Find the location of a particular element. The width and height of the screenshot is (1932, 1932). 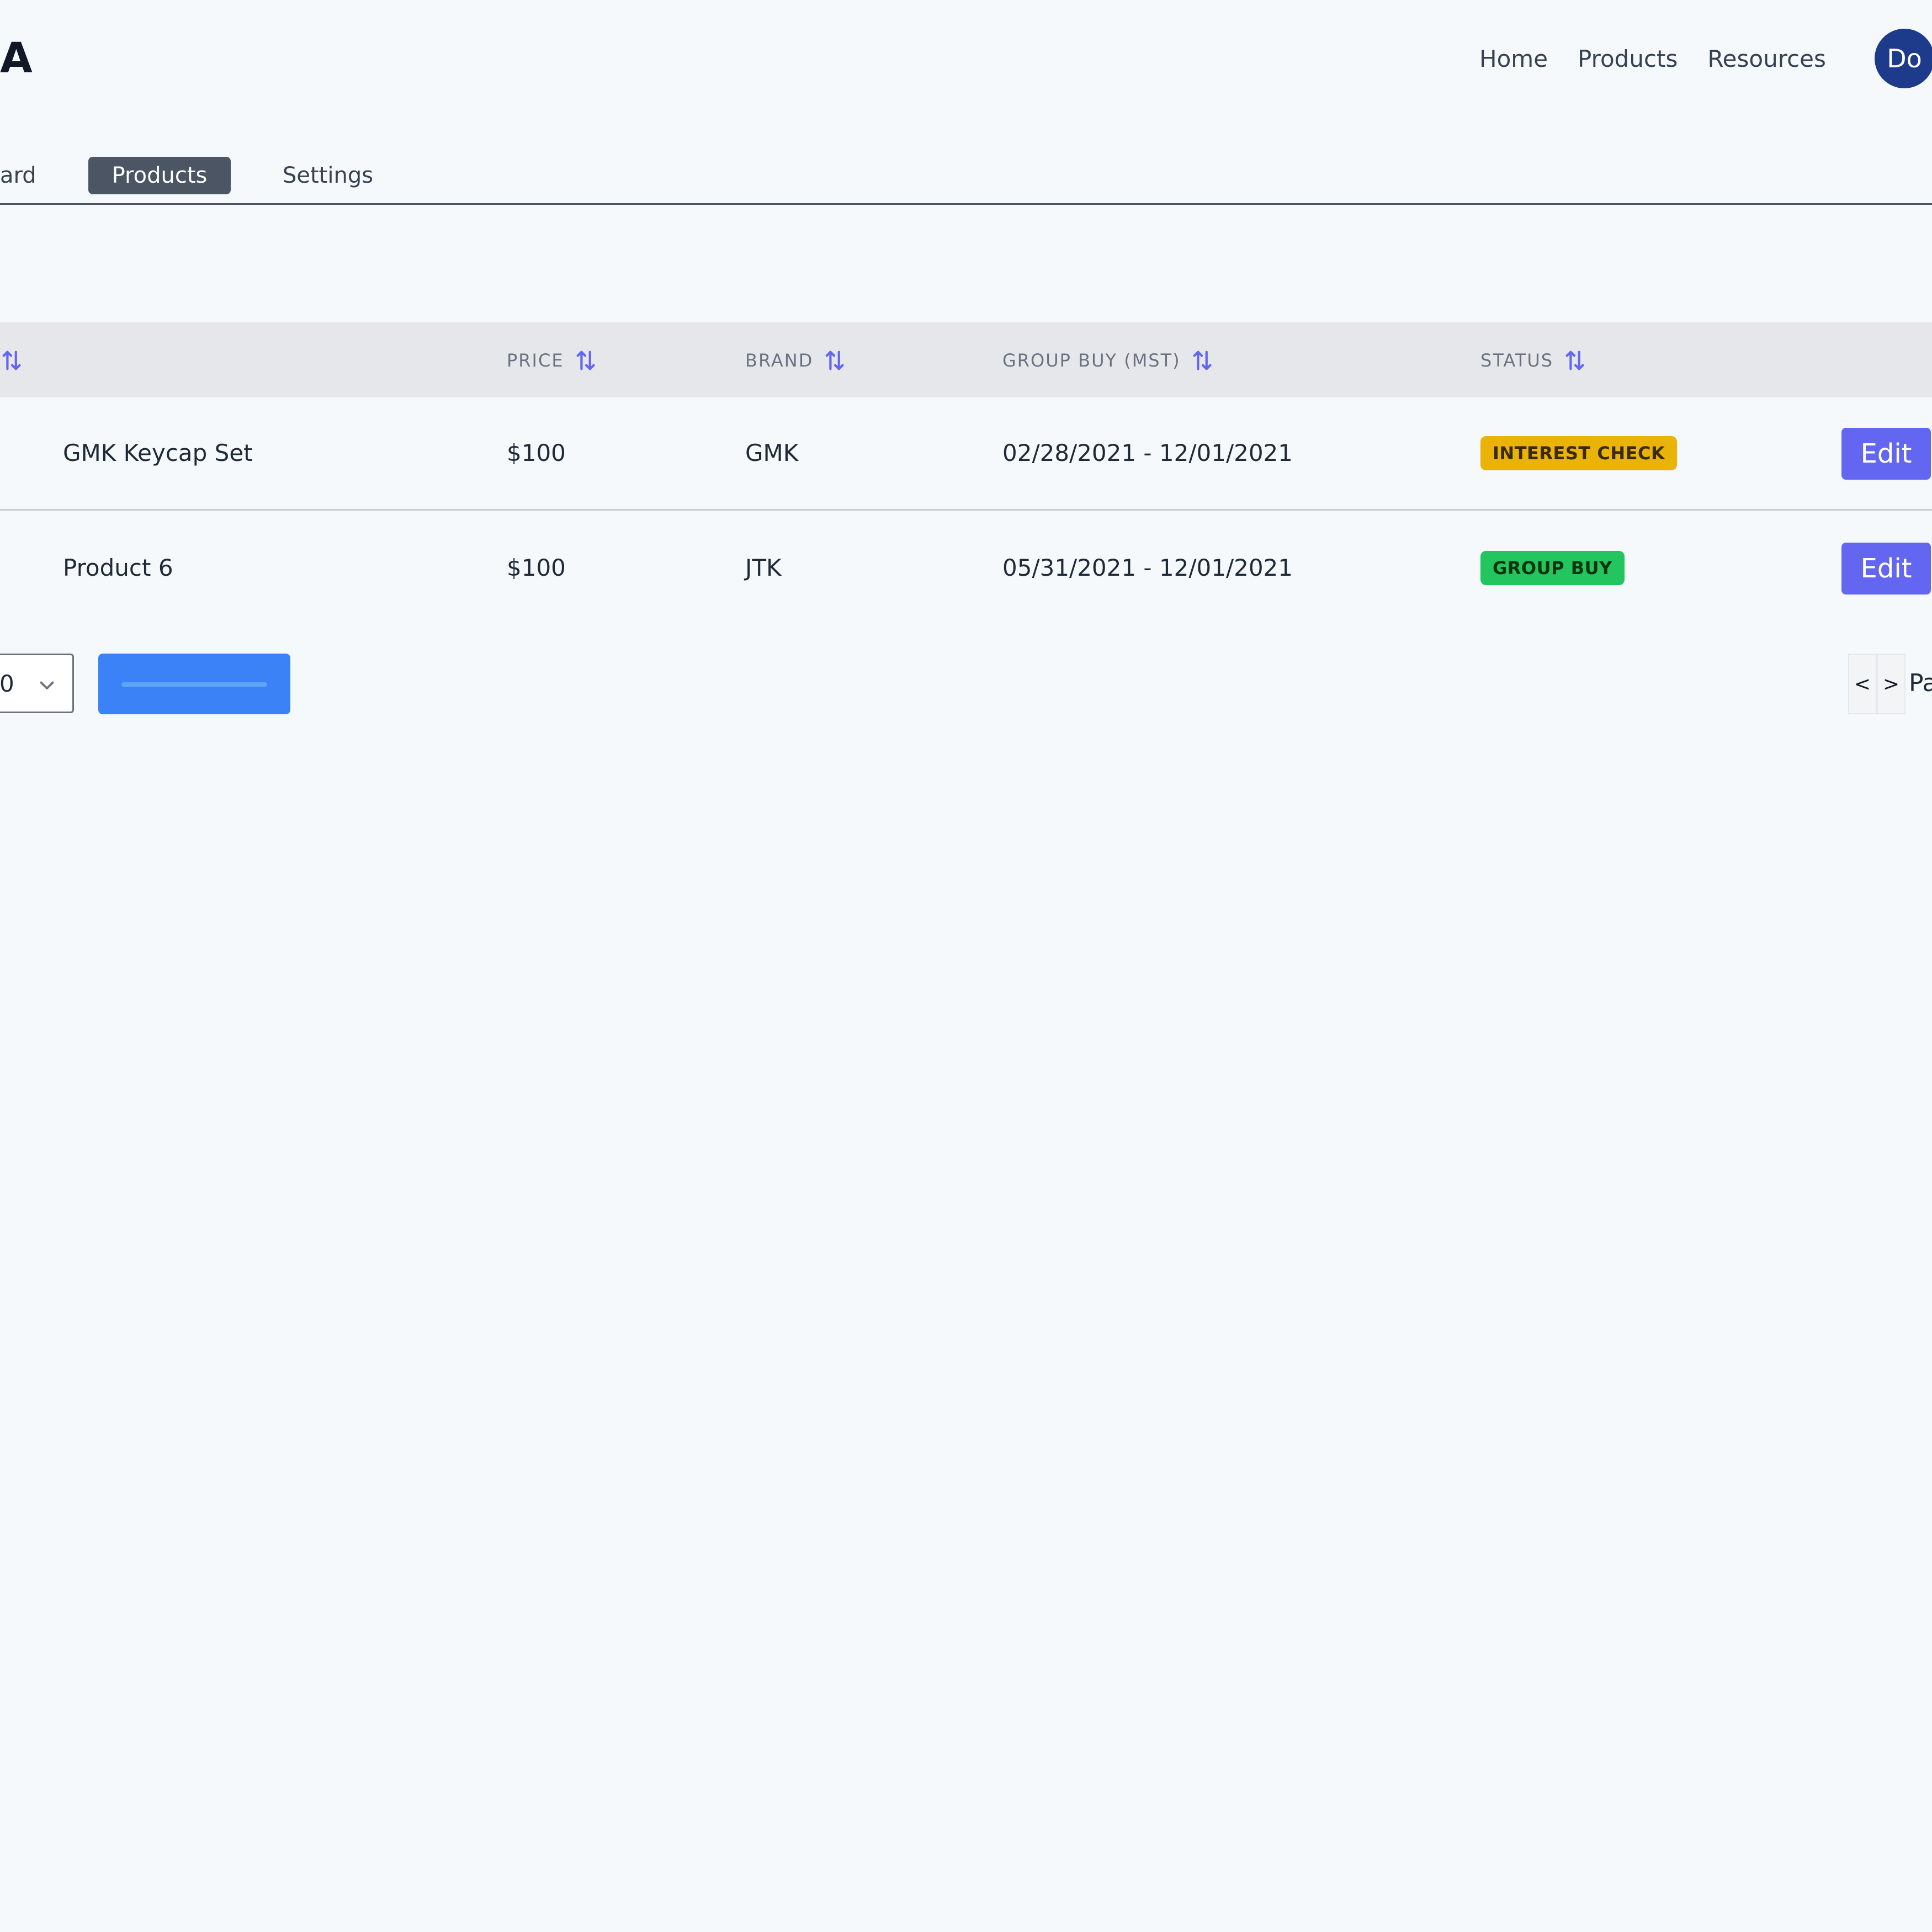

cell-group-buy: 02/28/2021 - 12/01/2021 is located at coordinates (1148, 453).